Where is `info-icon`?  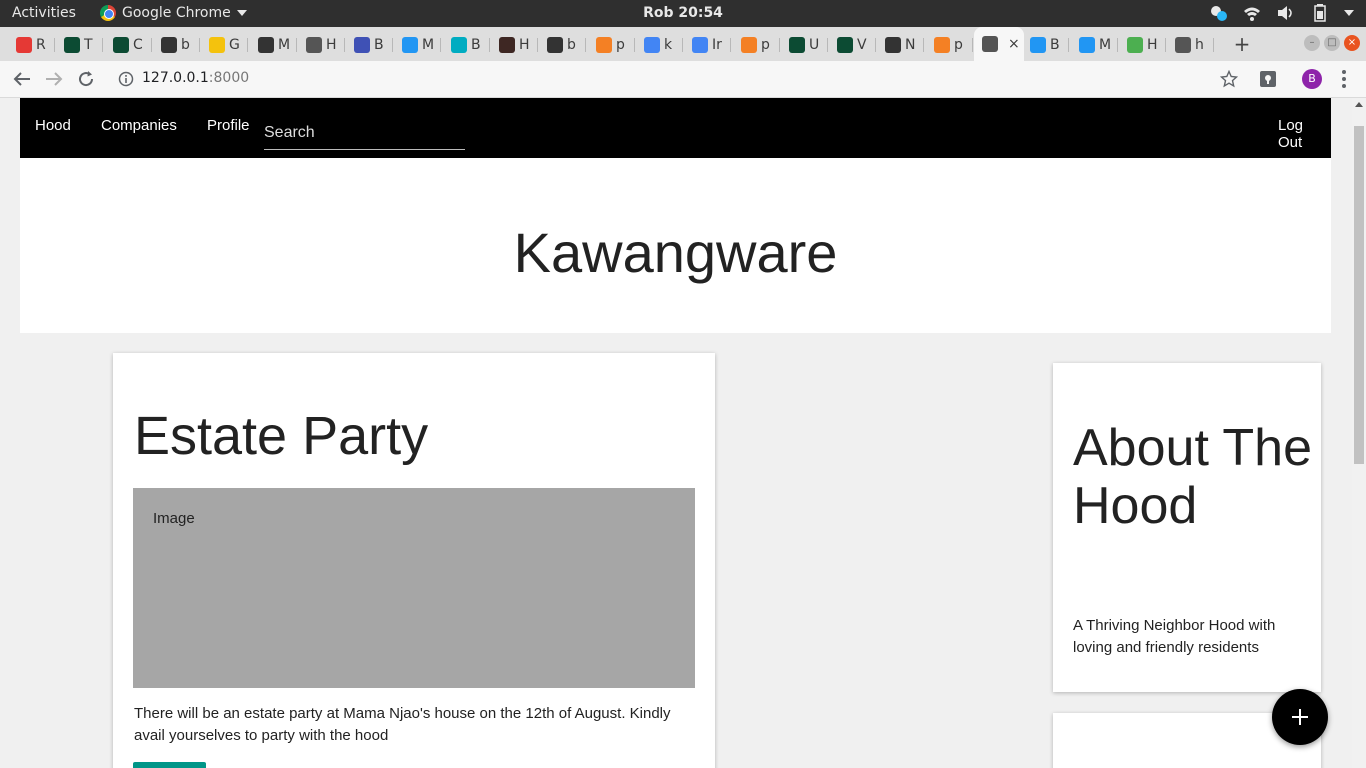
info-icon is located at coordinates (126, 79).